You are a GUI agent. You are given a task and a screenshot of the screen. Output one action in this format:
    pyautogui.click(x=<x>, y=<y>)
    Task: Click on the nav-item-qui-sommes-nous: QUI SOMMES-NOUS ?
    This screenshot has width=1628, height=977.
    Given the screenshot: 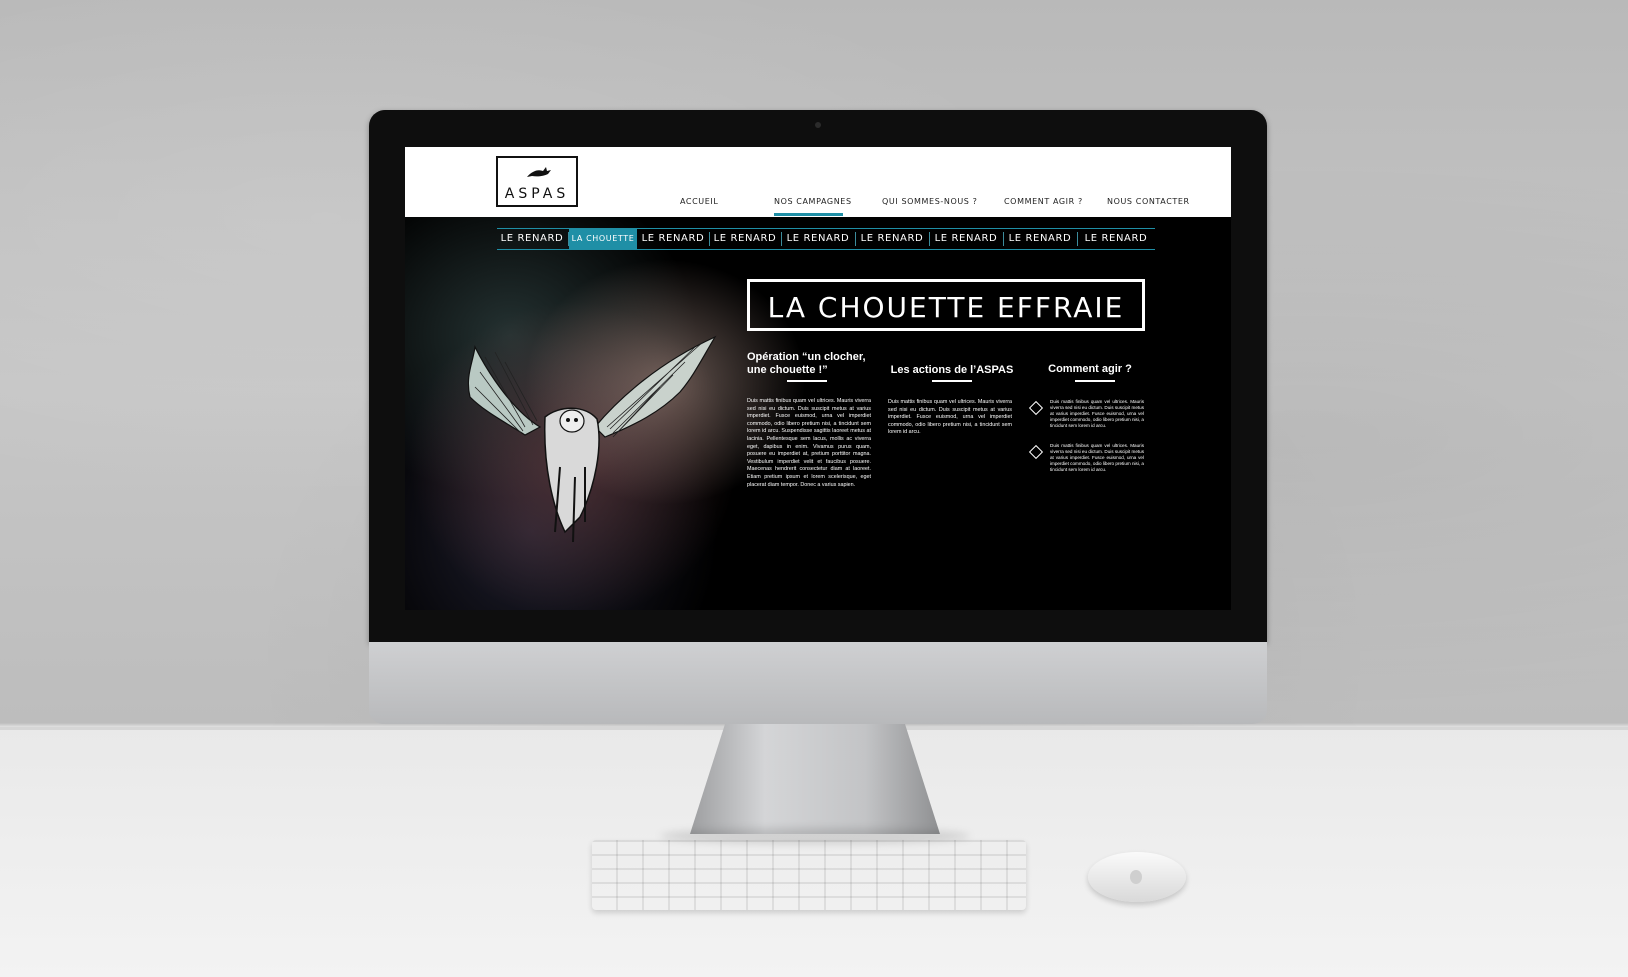 What is the action you would take?
    pyautogui.click(x=929, y=201)
    